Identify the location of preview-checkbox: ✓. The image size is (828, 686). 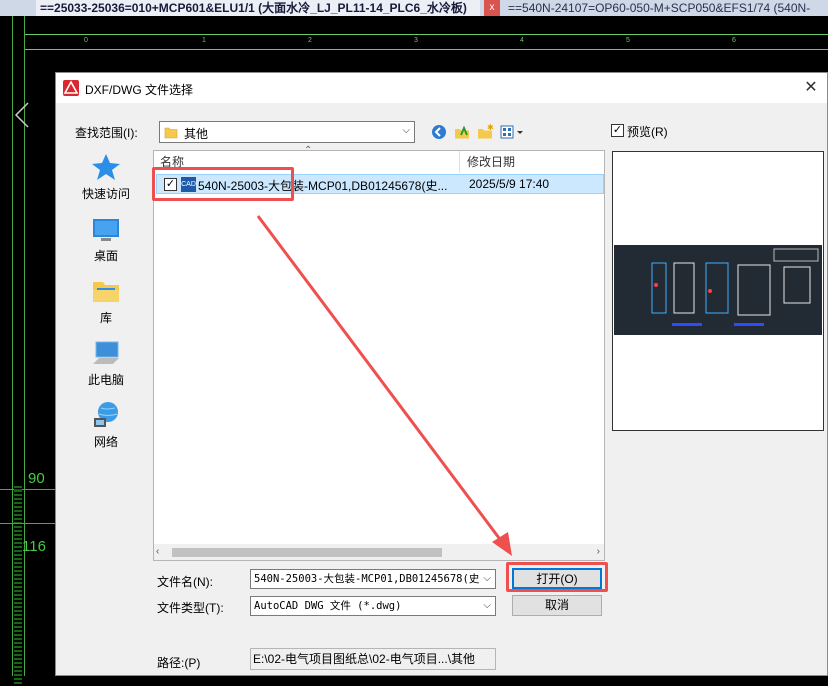
(617, 130).